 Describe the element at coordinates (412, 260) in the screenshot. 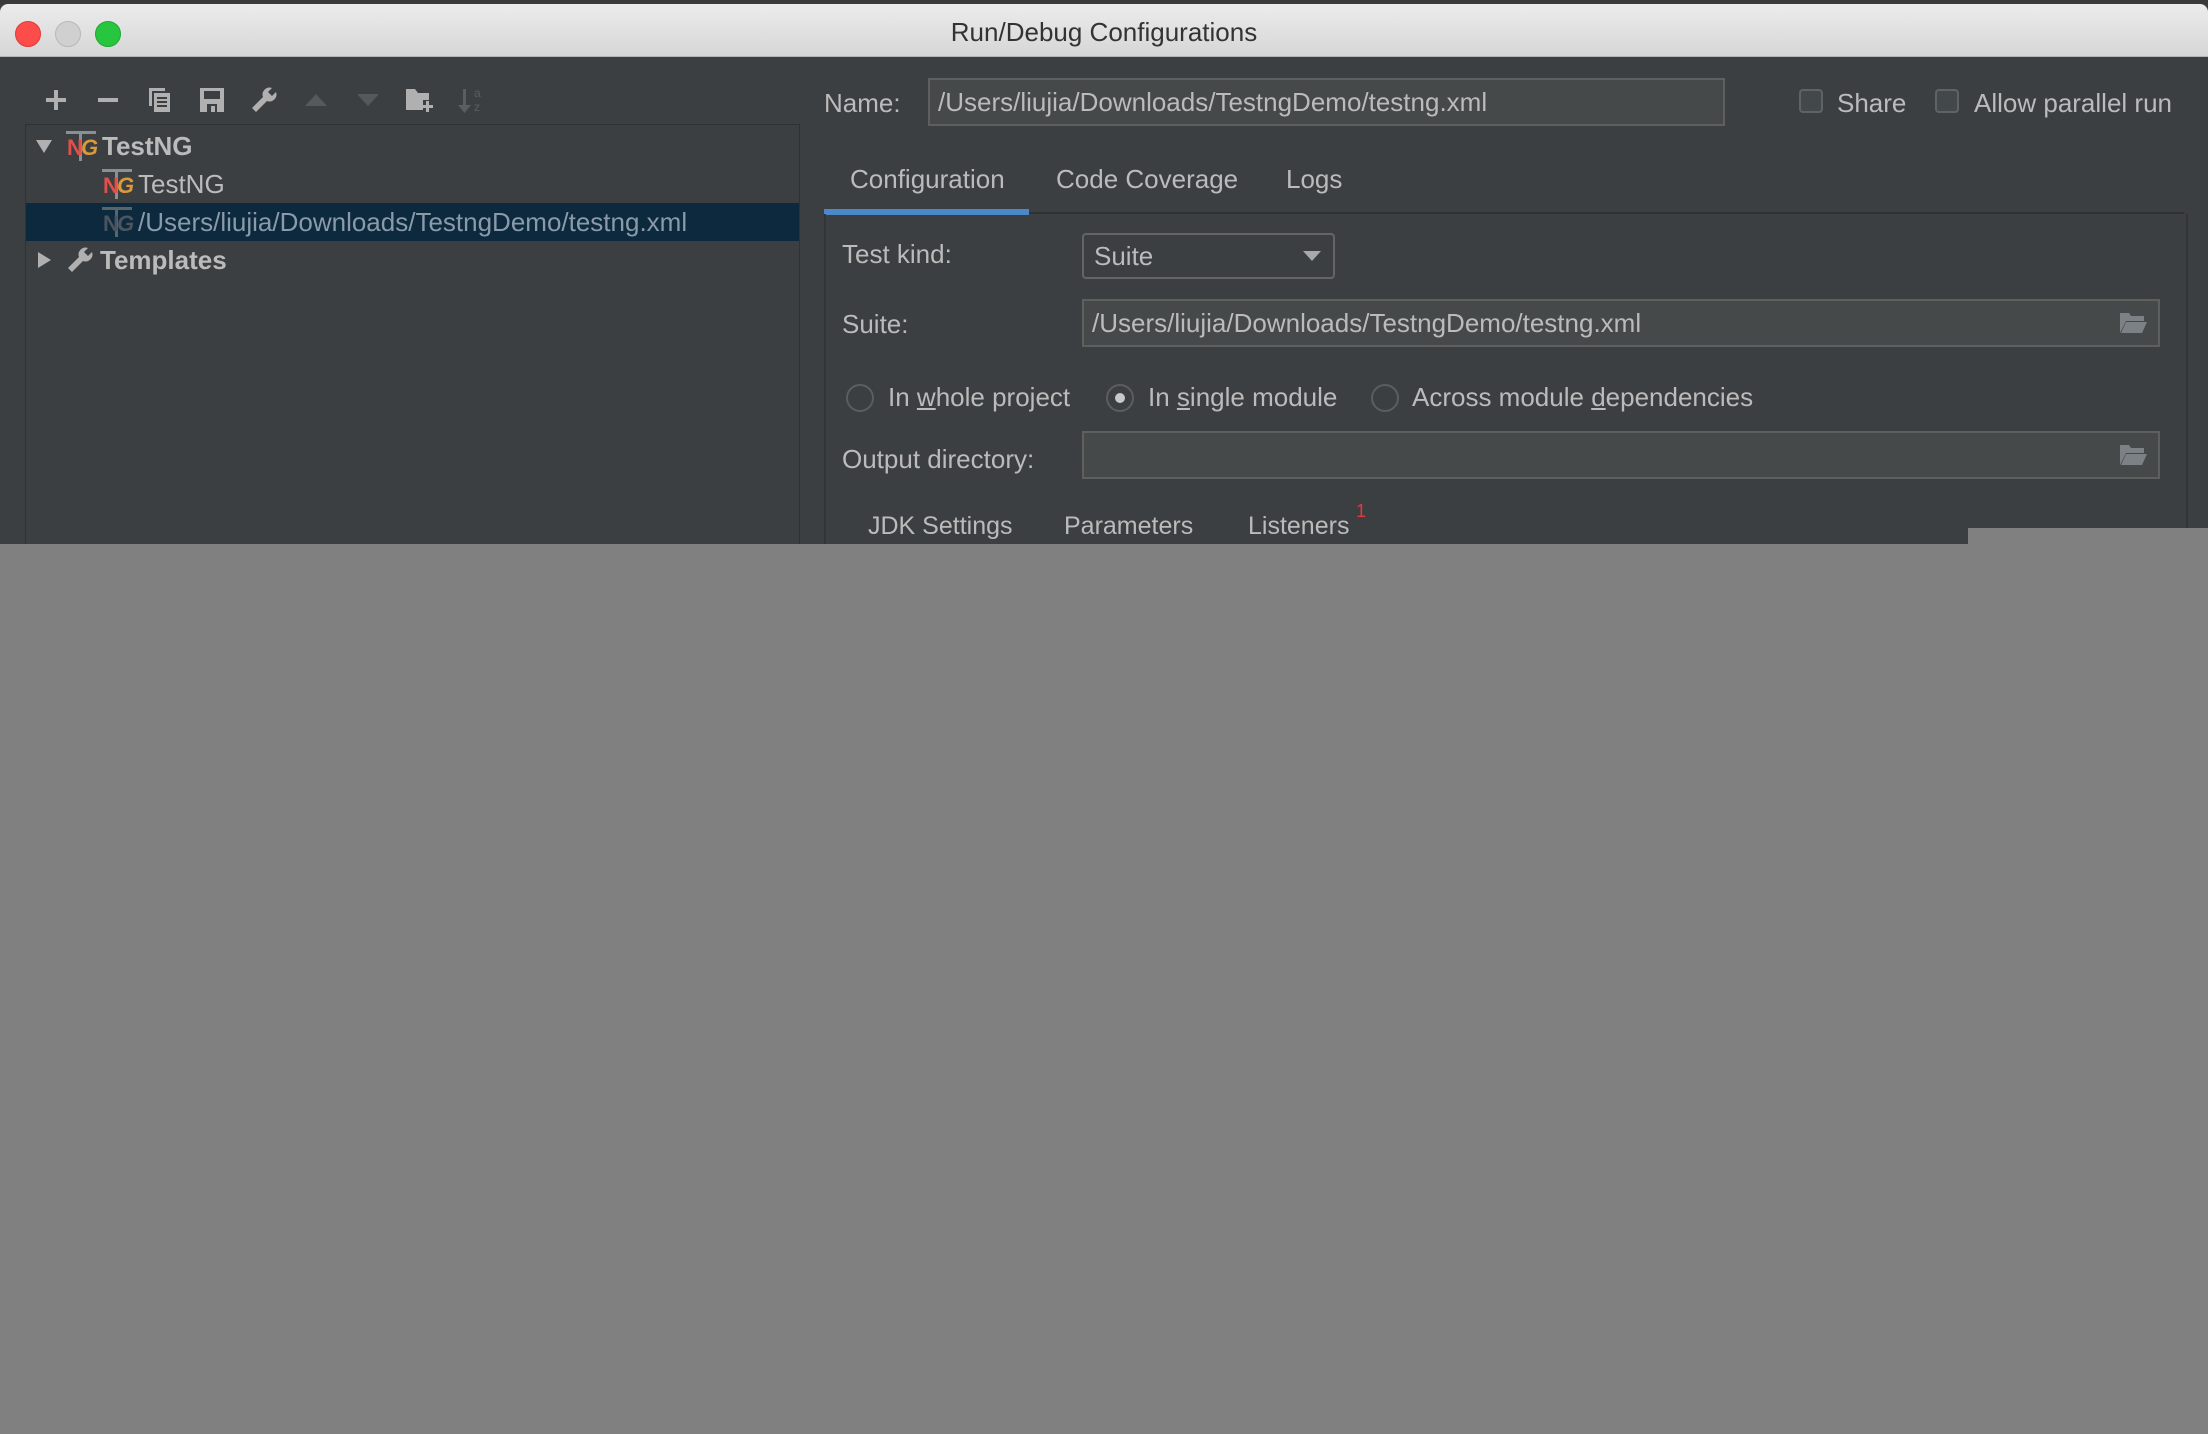

I see `tree-item-templates: Templates` at that location.